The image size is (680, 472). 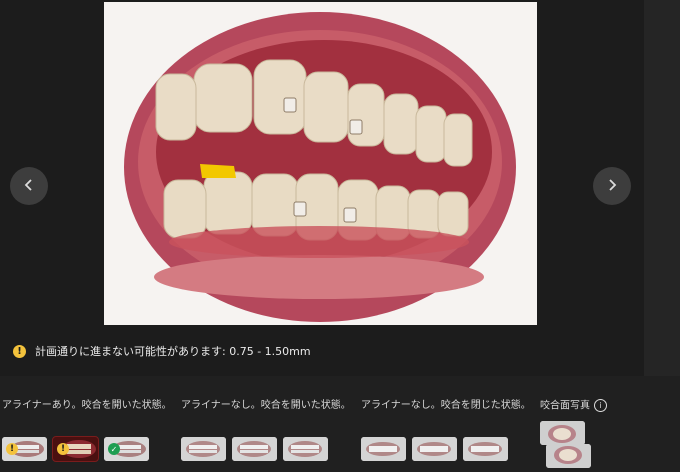 I want to click on next-photo-button, so click(x=612, y=186).